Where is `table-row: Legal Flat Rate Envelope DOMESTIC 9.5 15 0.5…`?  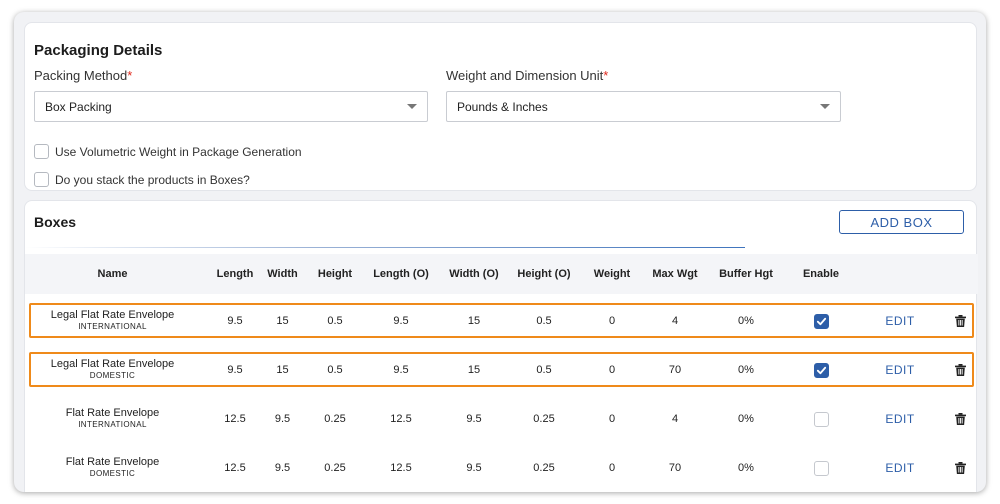 table-row: Legal Flat Rate Envelope DOMESTIC 9.5 15 0.5… is located at coordinates (501, 370).